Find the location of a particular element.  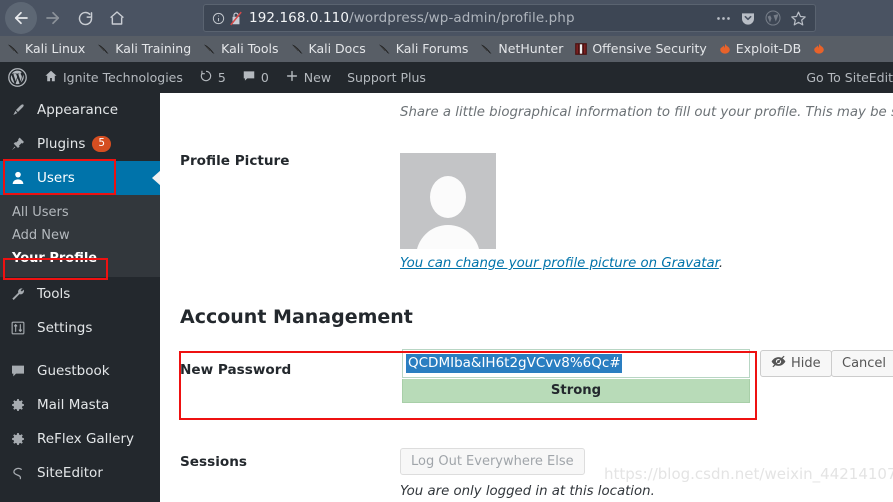

siteeditor-icon is located at coordinates (21, 473).